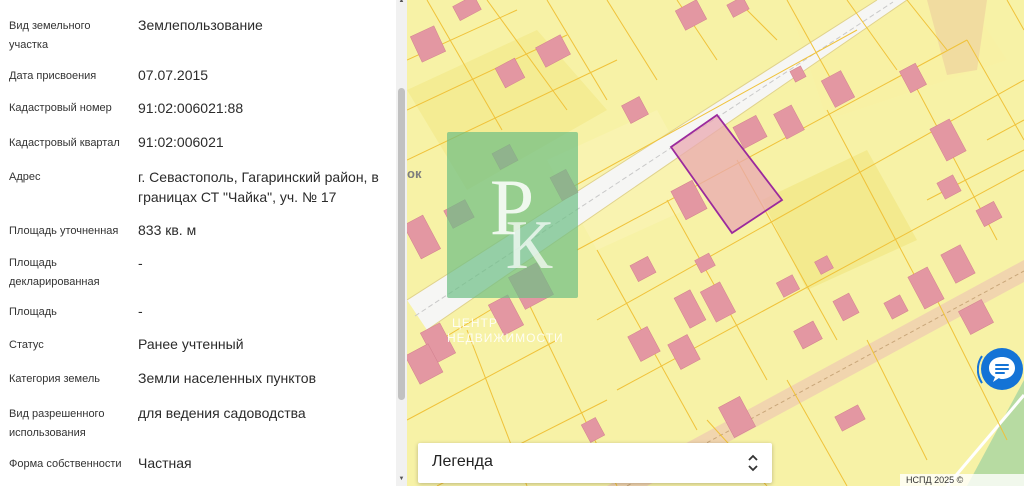  Describe the element at coordinates (995, 433) in the screenshot. I see `green-area` at that location.